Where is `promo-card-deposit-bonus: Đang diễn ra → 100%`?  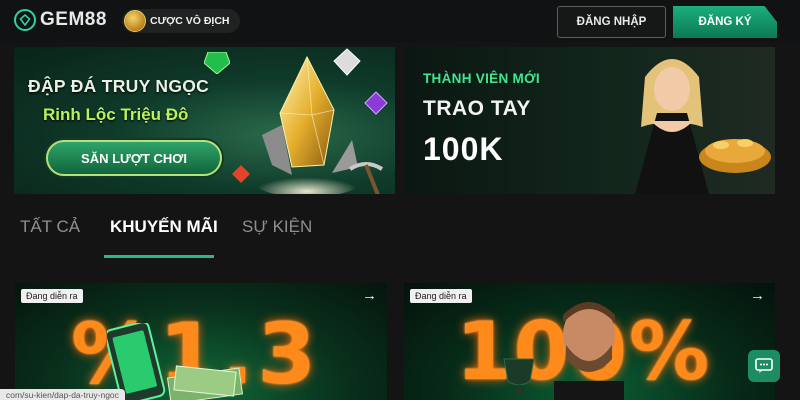
promo-card-deposit-bonus: Đang diễn ra → 100% is located at coordinates (589, 341).